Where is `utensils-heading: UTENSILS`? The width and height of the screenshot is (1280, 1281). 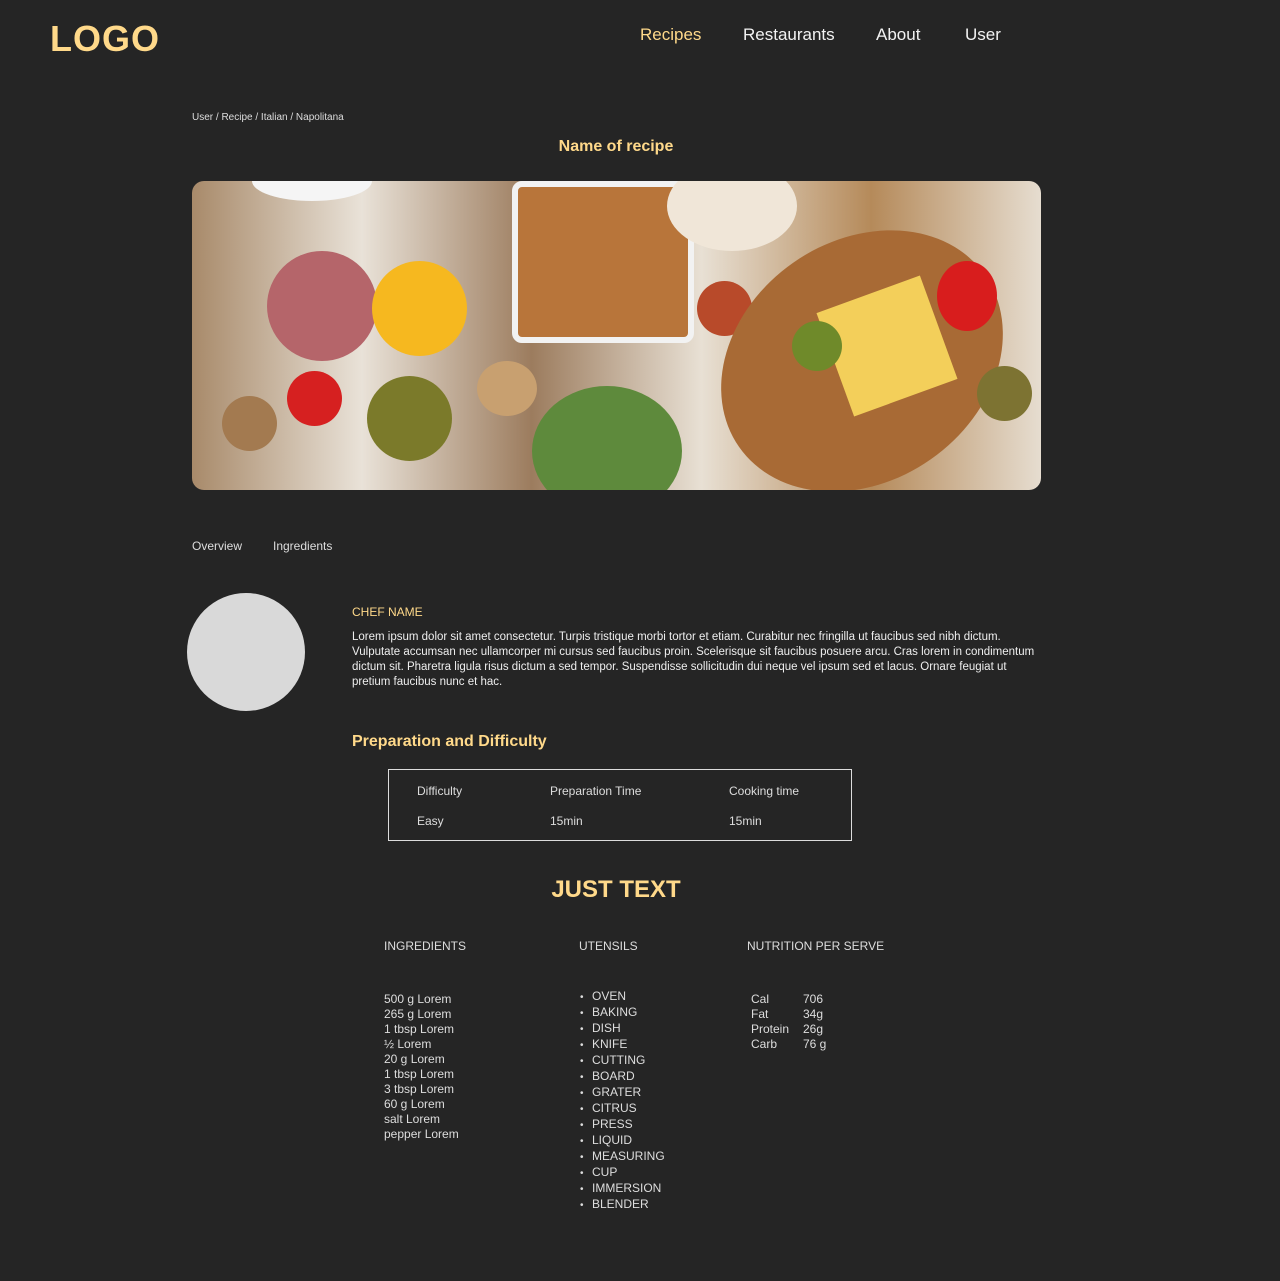
utensils-heading: UTENSILS is located at coordinates (608, 946).